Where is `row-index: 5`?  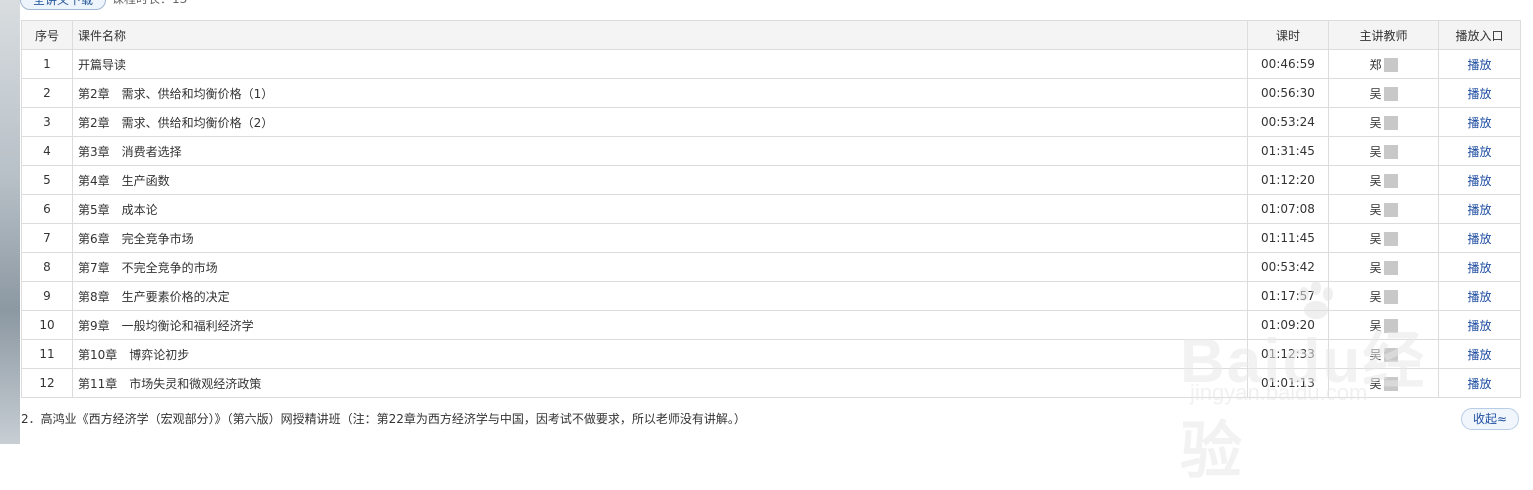 row-index: 5 is located at coordinates (47, 180).